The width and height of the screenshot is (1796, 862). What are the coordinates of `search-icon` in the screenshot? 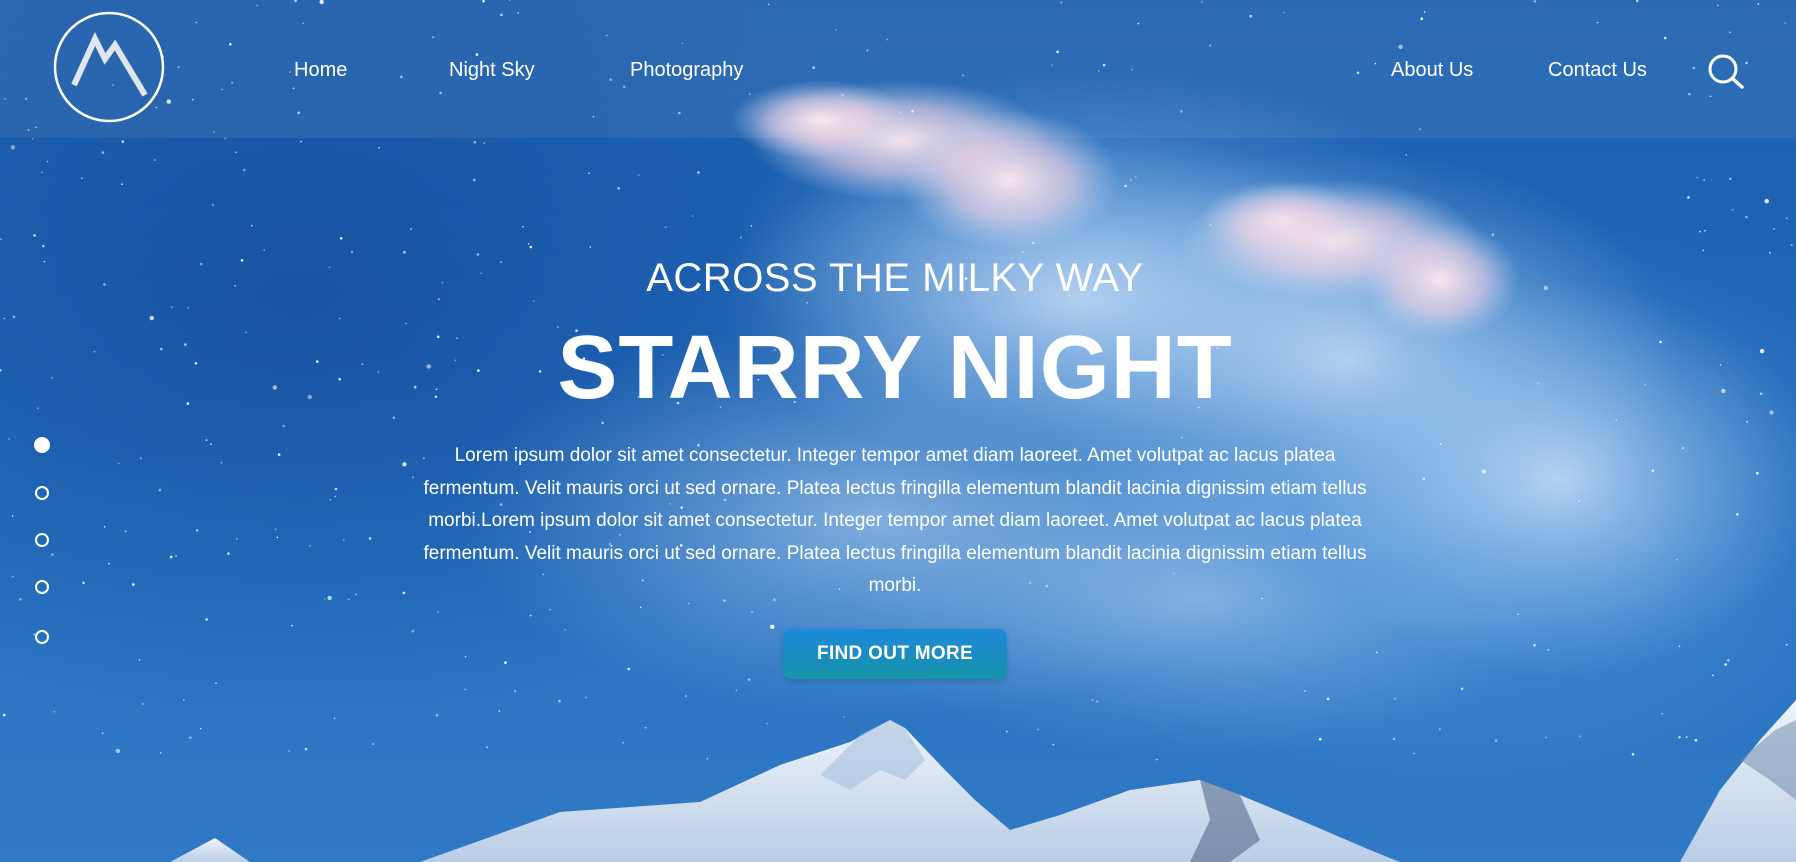 It's located at (1726, 72).